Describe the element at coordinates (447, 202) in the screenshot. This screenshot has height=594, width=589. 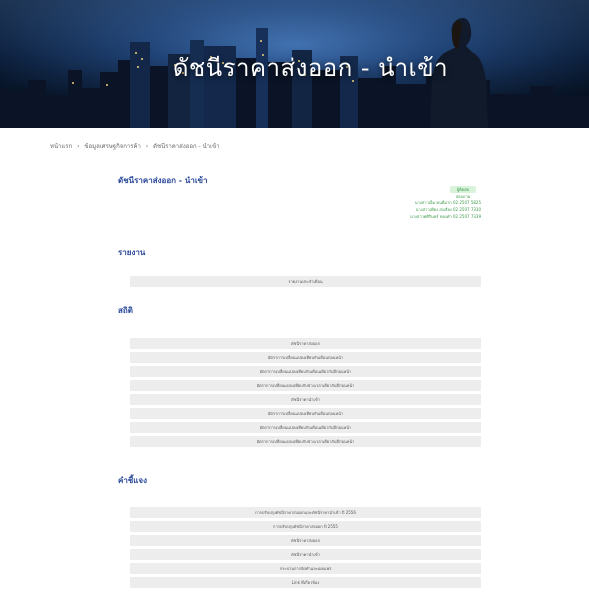
I see `contact-line: นางสาวเอ็ม คนดีมาก 02 2507 5825` at that location.